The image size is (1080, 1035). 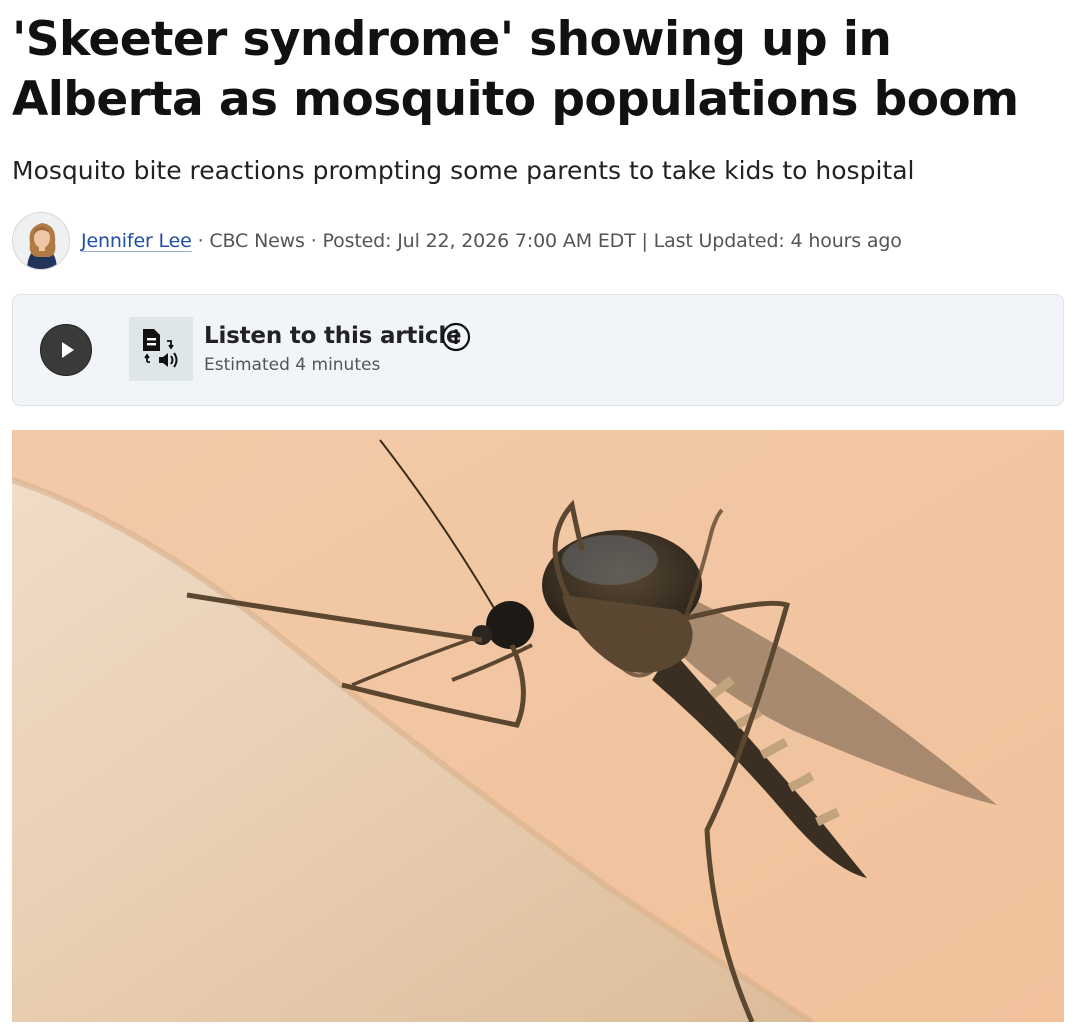 I want to click on author-link: Jennifer Lee, so click(x=136, y=241).